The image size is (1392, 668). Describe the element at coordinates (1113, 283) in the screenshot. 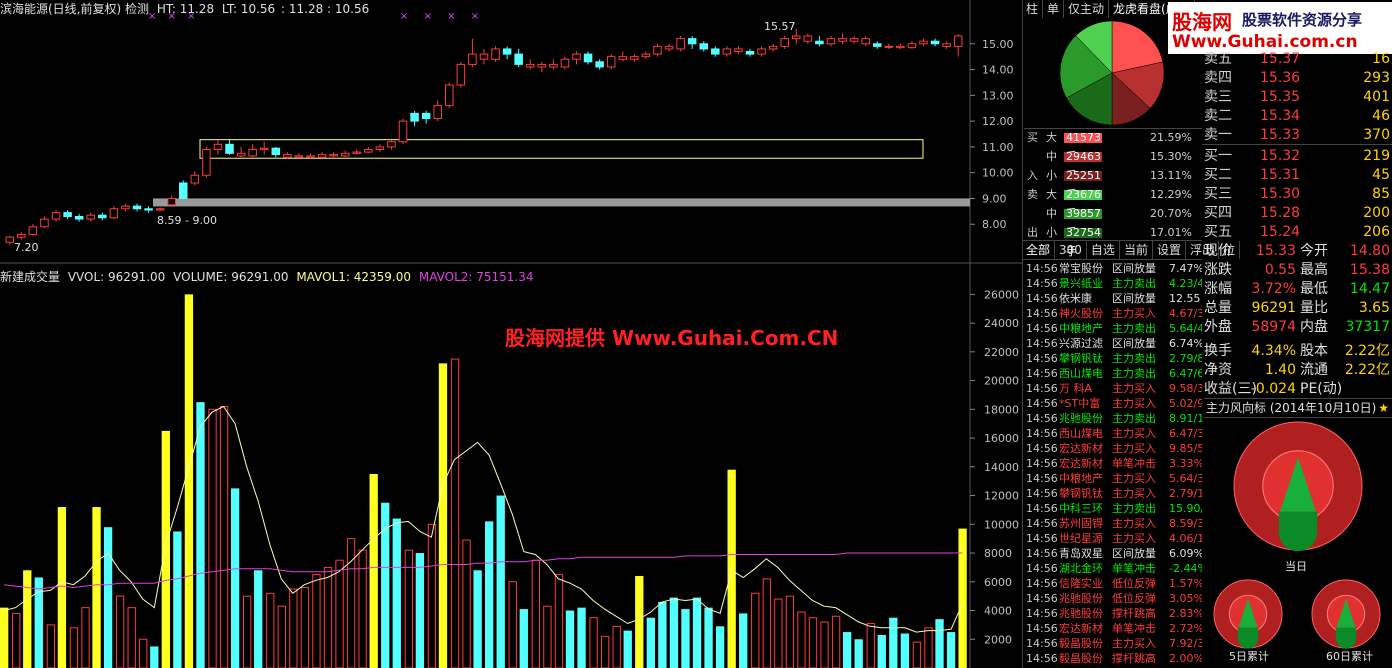

I see `alert-row: 14:56 景兴纸业 主力卖出 4.23/4` at that location.